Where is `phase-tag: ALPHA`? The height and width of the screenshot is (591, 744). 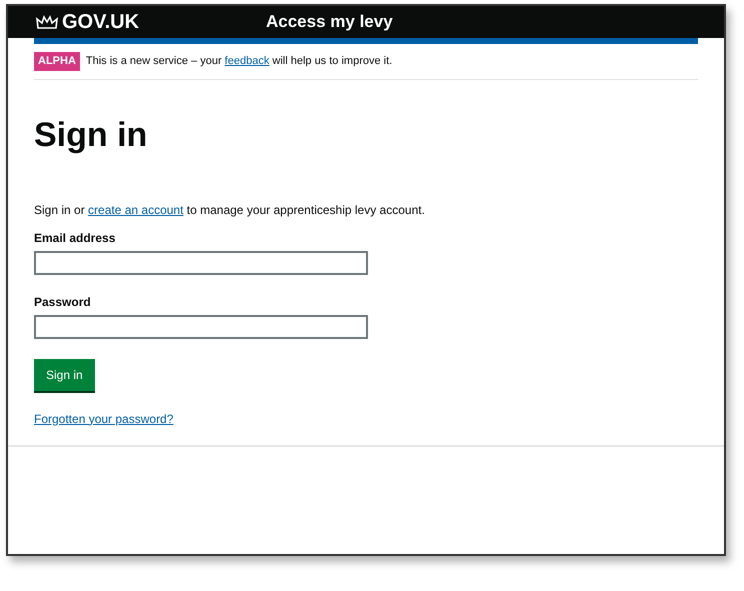
phase-tag: ALPHA is located at coordinates (57, 61).